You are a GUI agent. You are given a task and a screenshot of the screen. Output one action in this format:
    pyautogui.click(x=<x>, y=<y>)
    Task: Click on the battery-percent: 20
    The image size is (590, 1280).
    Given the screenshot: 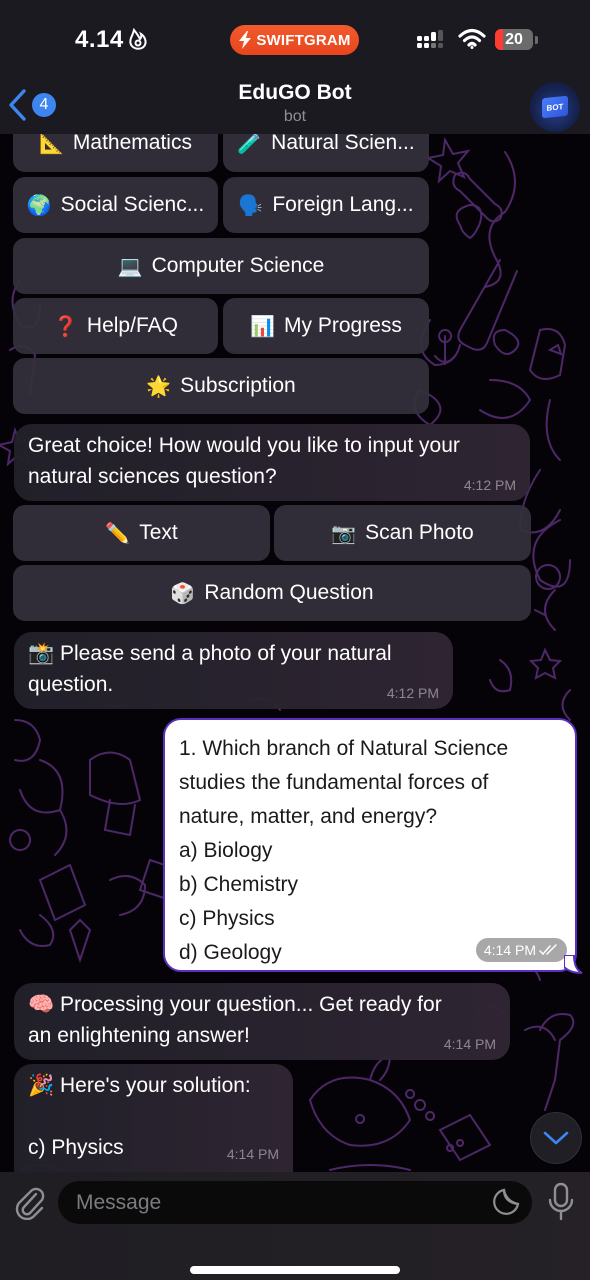 What is the action you would take?
    pyautogui.click(x=514, y=39)
    